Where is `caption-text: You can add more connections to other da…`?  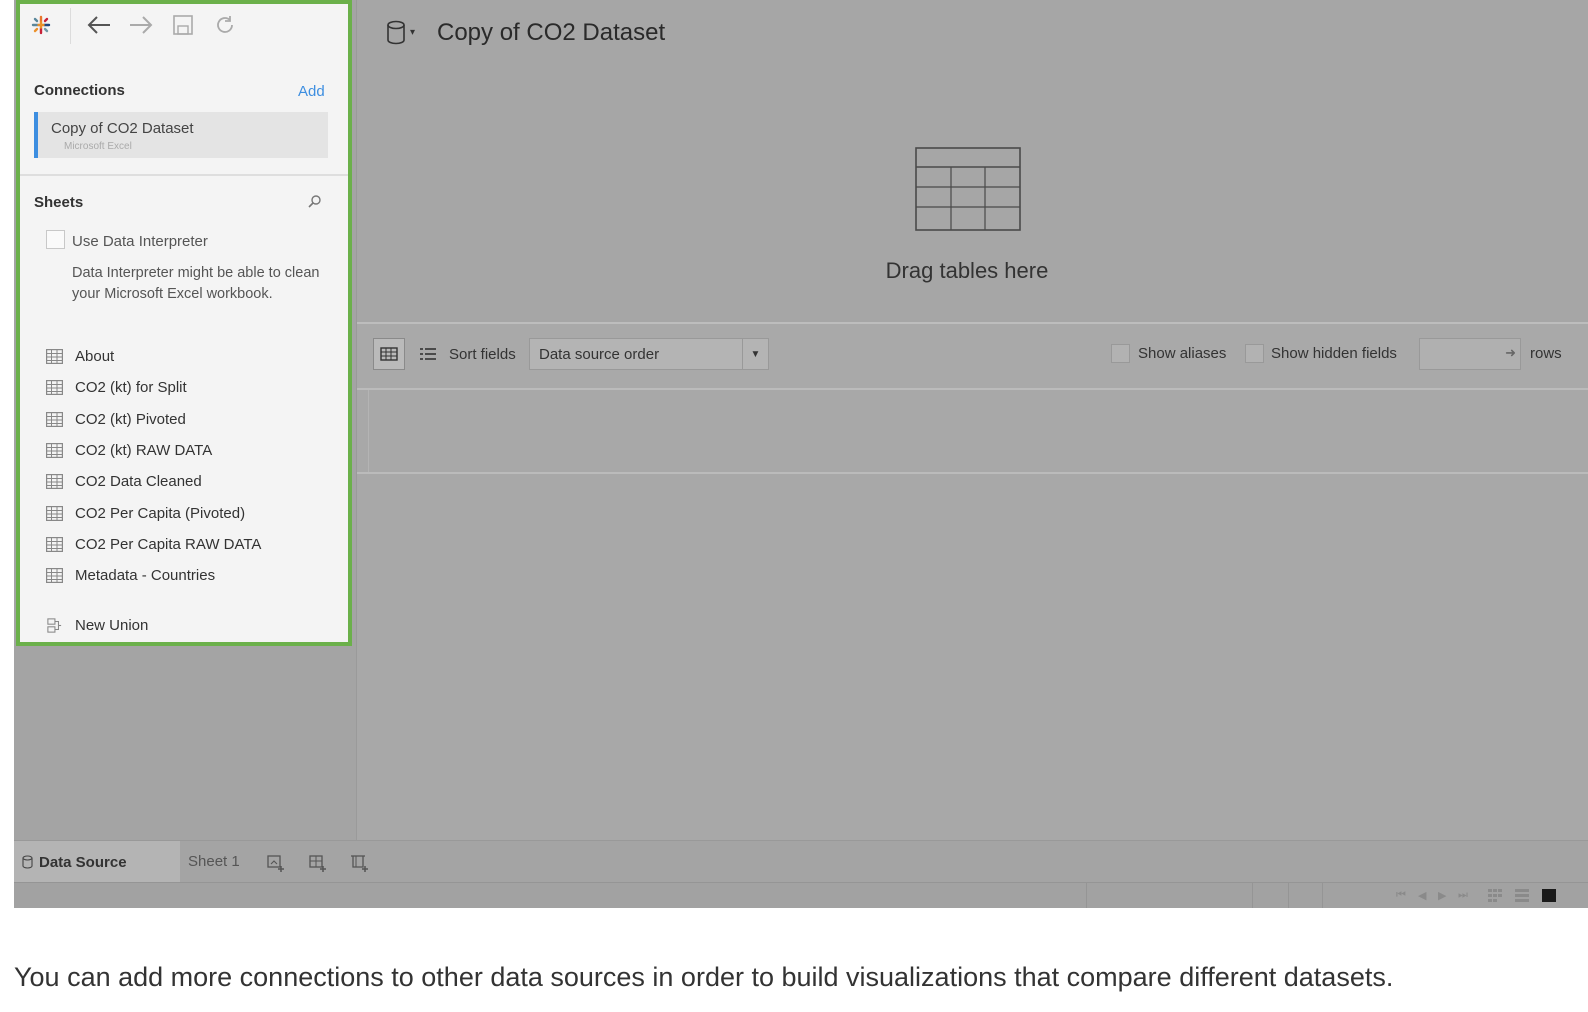 caption-text: You can add more connections to other da… is located at coordinates (704, 977).